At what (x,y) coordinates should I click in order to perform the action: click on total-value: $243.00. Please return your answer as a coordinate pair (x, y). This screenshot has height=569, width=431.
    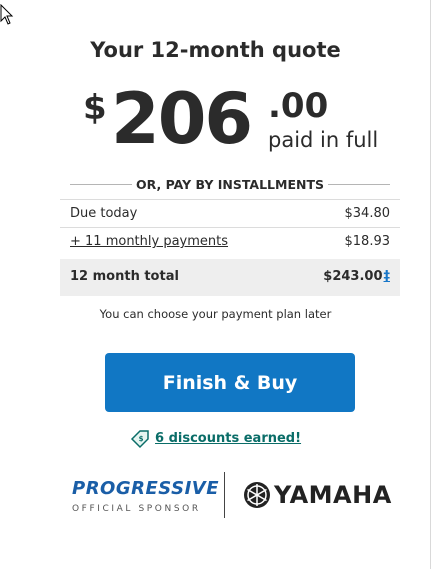
    Looking at the image, I should click on (353, 276).